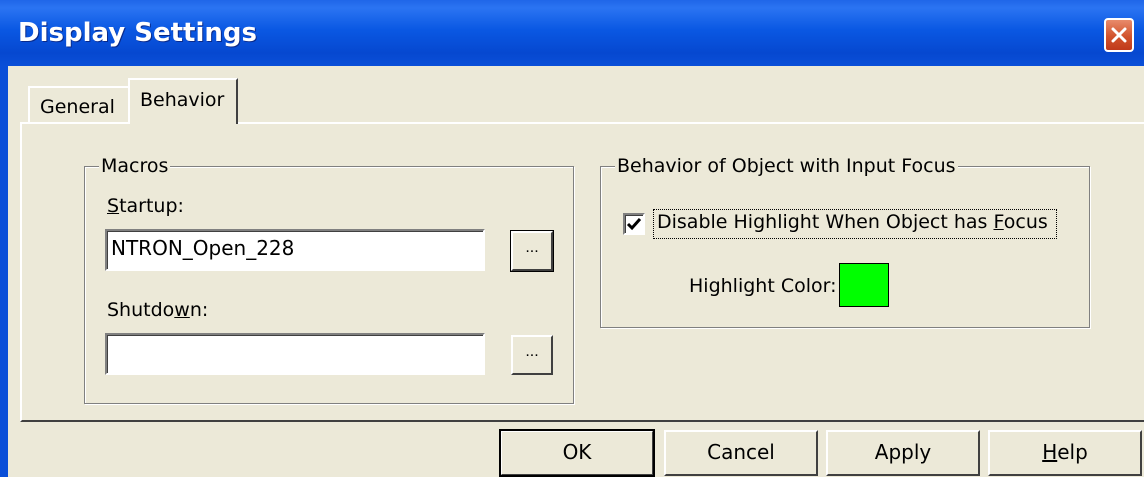 This screenshot has width=1144, height=477. I want to click on help-button: Help, so click(1065, 453).